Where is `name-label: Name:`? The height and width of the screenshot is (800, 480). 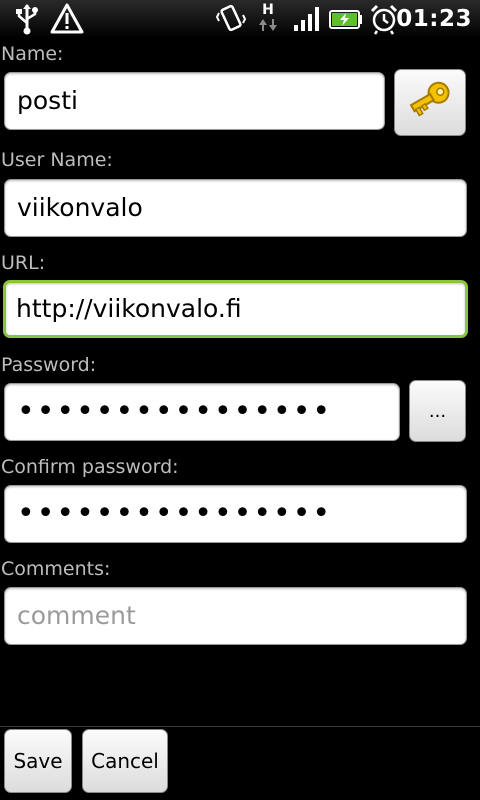
name-label: Name: is located at coordinates (32, 54).